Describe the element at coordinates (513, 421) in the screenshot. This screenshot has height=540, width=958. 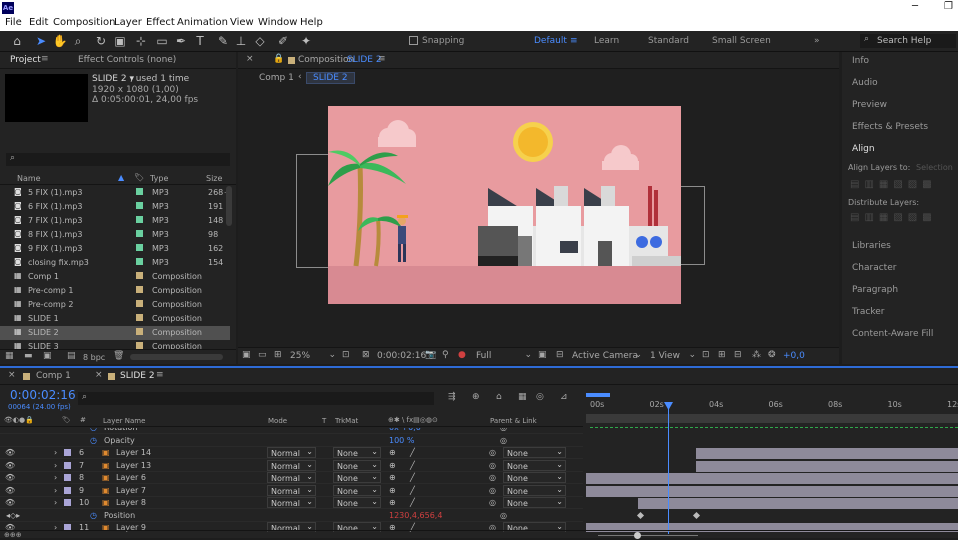
I see `column-parent-link: Parent & Link` at that location.